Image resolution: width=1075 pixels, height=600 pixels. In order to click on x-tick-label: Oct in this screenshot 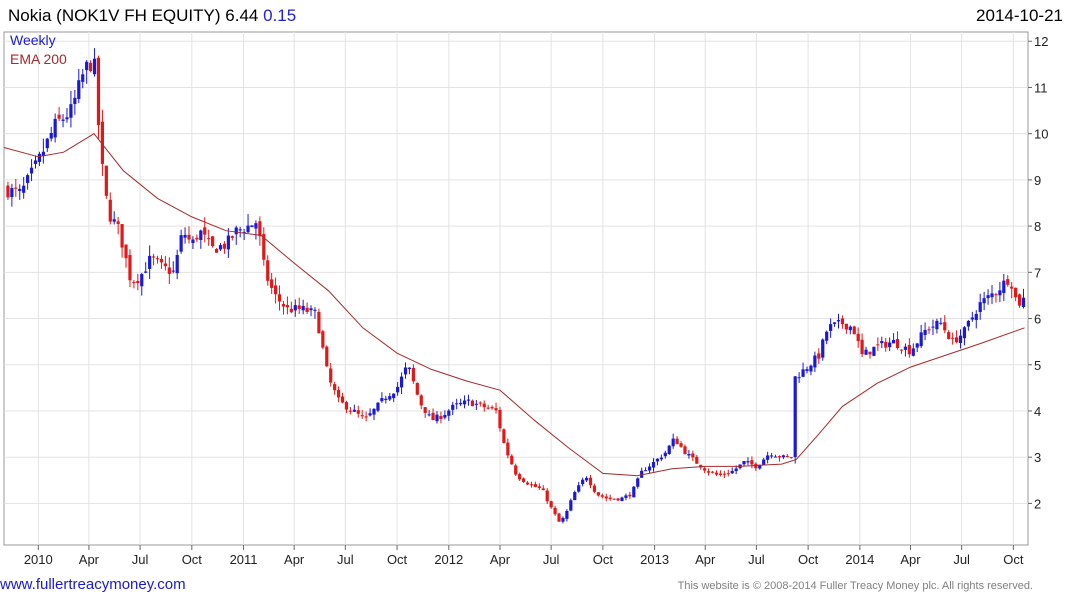, I will do `click(1013, 559)`.